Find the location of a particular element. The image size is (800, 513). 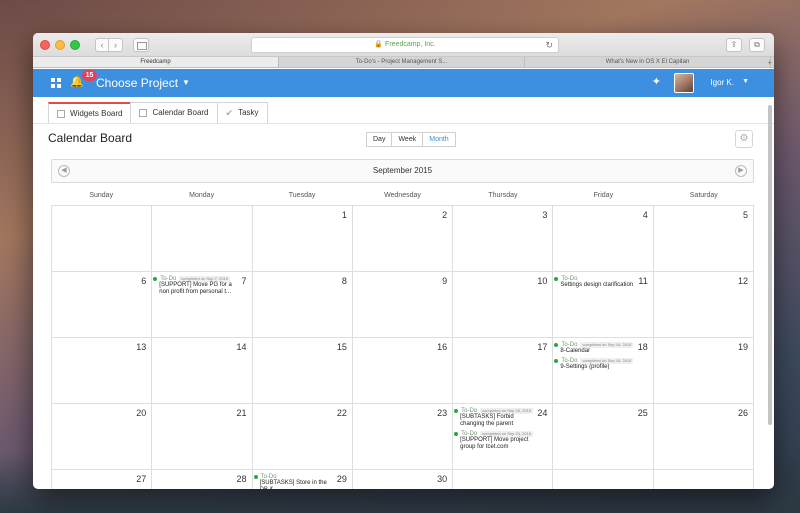

browser-tab: Freedcamp is located at coordinates (156, 62).